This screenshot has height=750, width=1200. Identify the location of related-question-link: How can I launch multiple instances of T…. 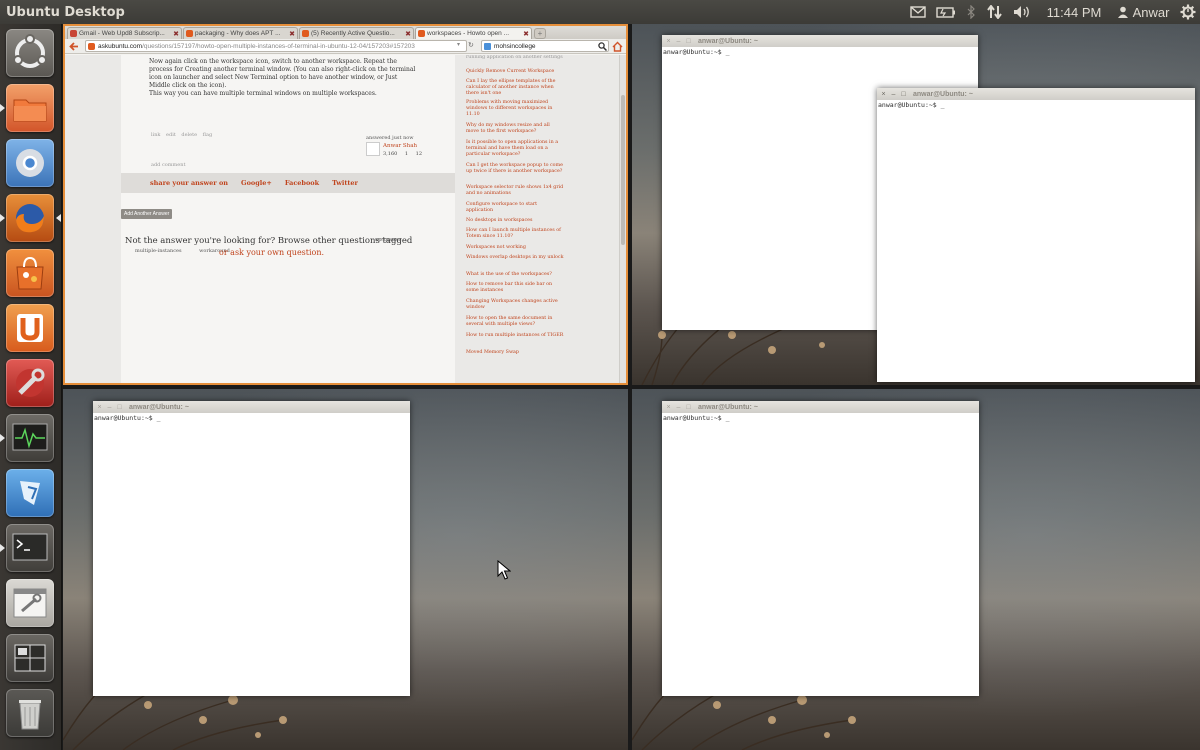
(515, 234).